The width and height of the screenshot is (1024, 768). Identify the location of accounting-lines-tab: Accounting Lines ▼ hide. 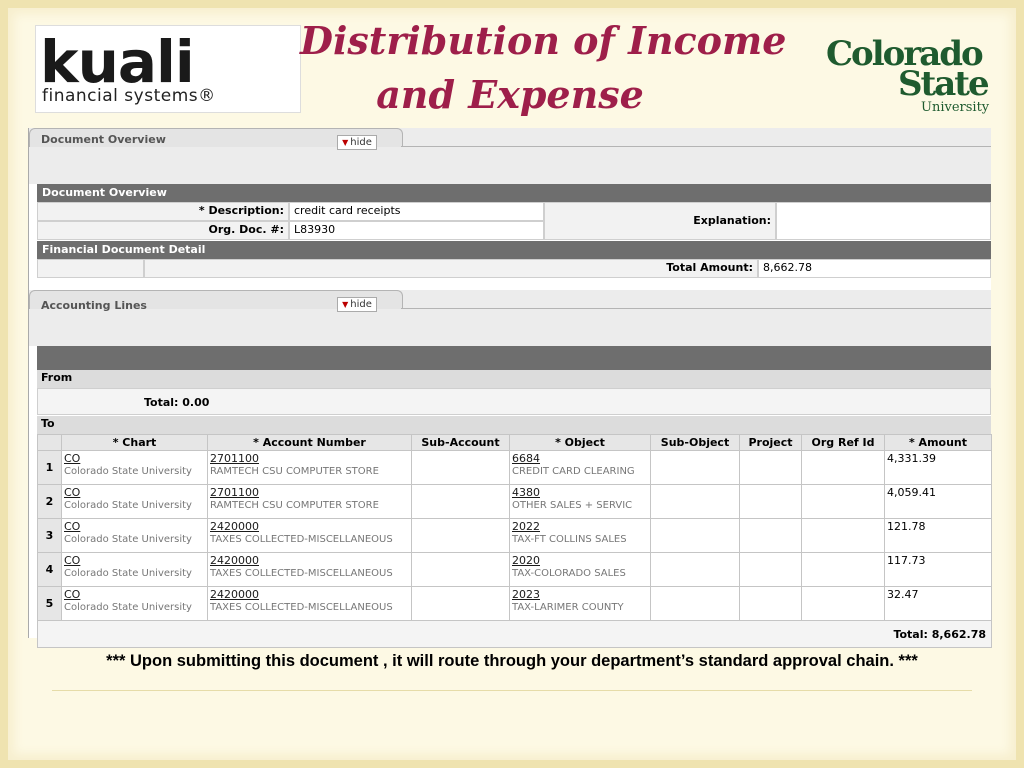
(510, 318).